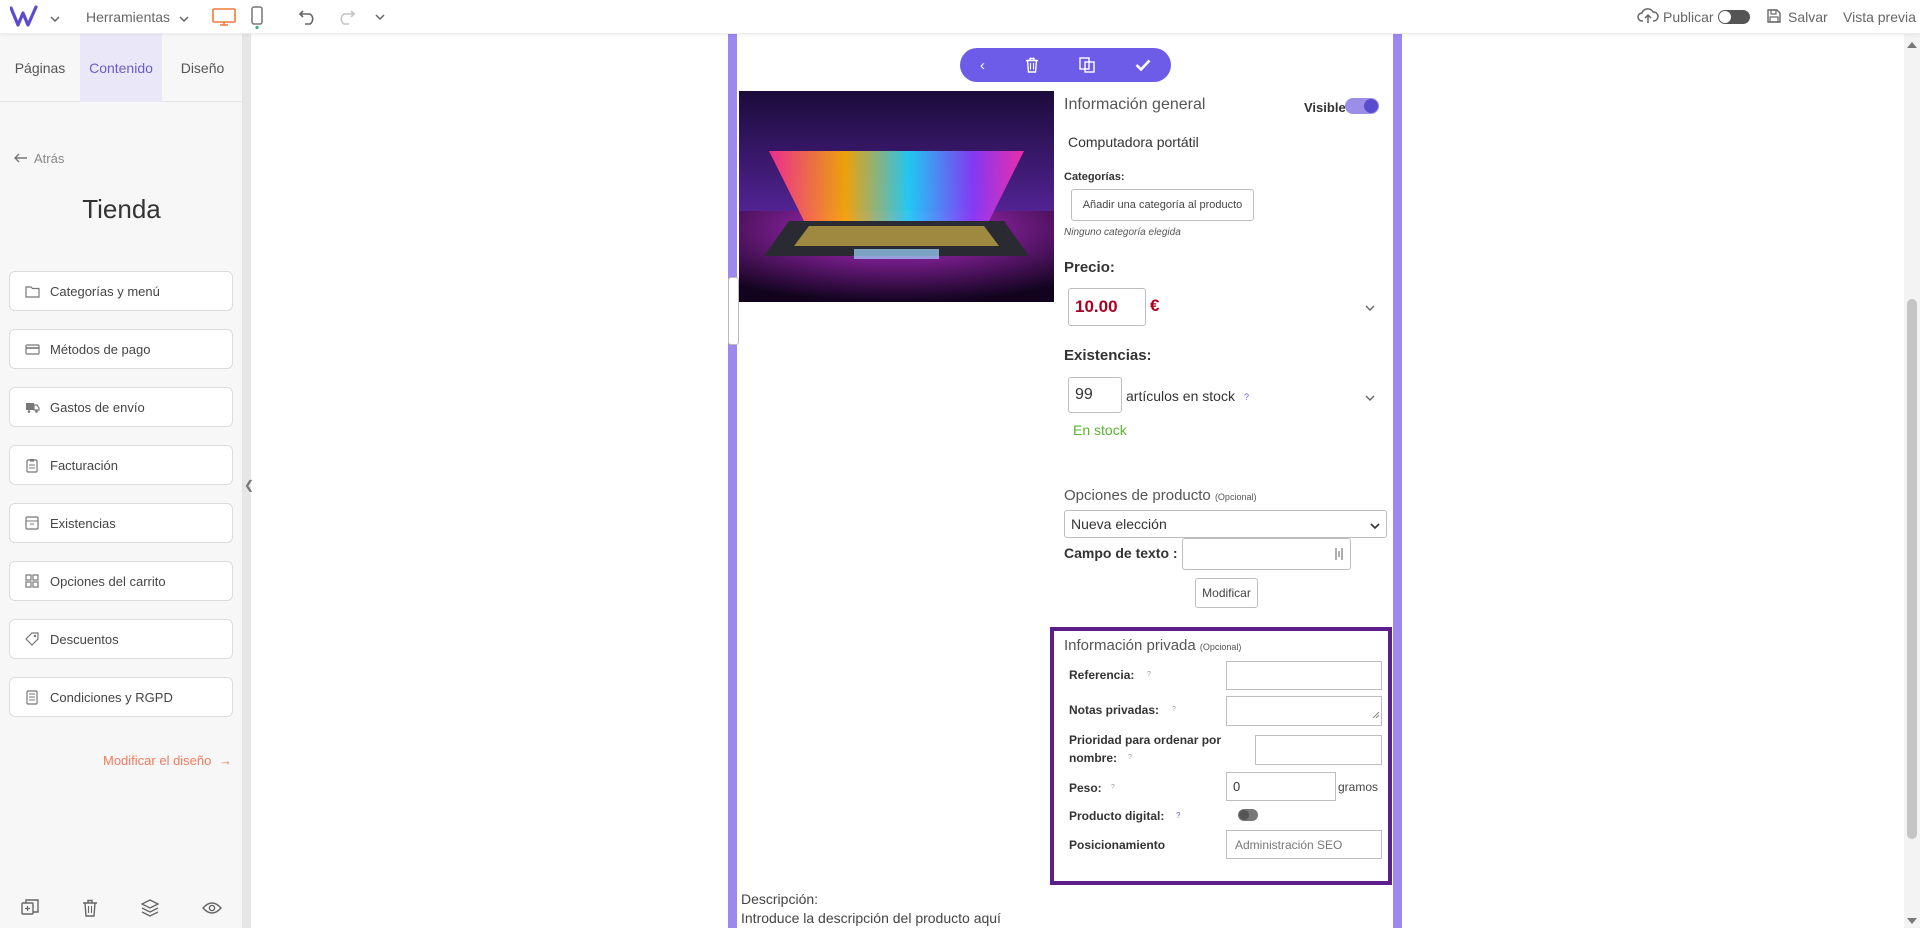  What do you see at coordinates (32, 465) in the screenshot?
I see `clipboard-icon` at bounding box center [32, 465].